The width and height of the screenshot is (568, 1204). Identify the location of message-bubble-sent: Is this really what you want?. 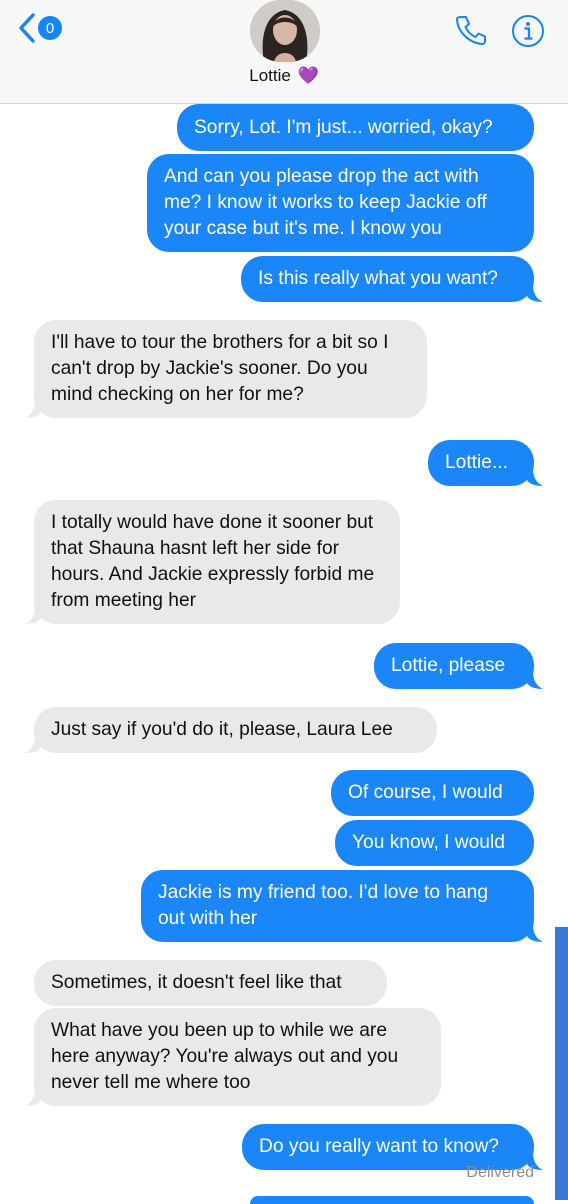
(387, 279).